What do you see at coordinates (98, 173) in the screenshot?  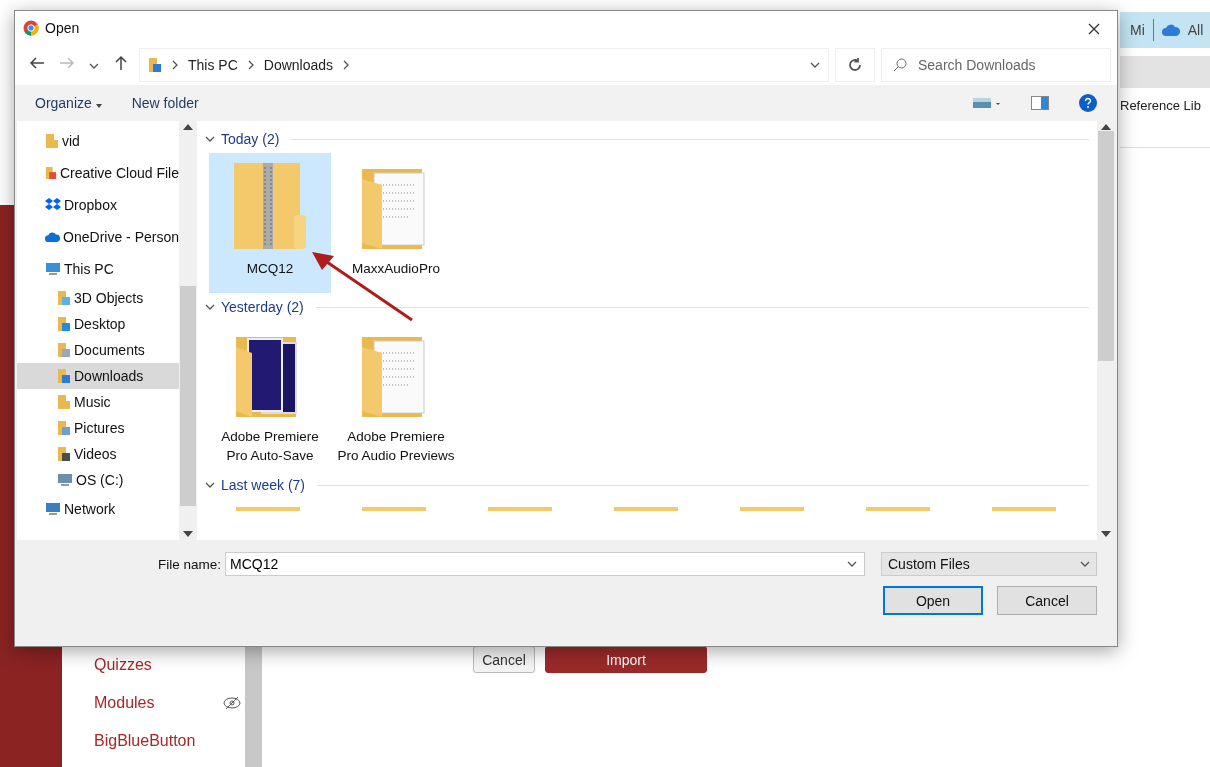 I see `nav-item: Creative Cloud File` at bounding box center [98, 173].